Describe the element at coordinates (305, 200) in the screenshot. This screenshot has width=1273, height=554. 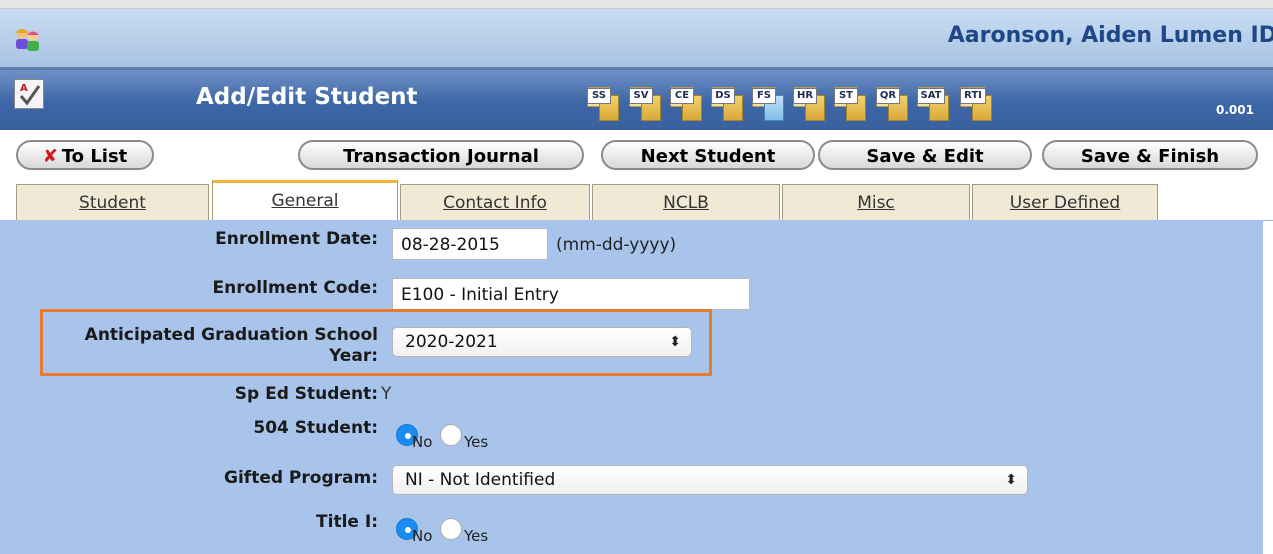
I see `tab-general: General` at that location.